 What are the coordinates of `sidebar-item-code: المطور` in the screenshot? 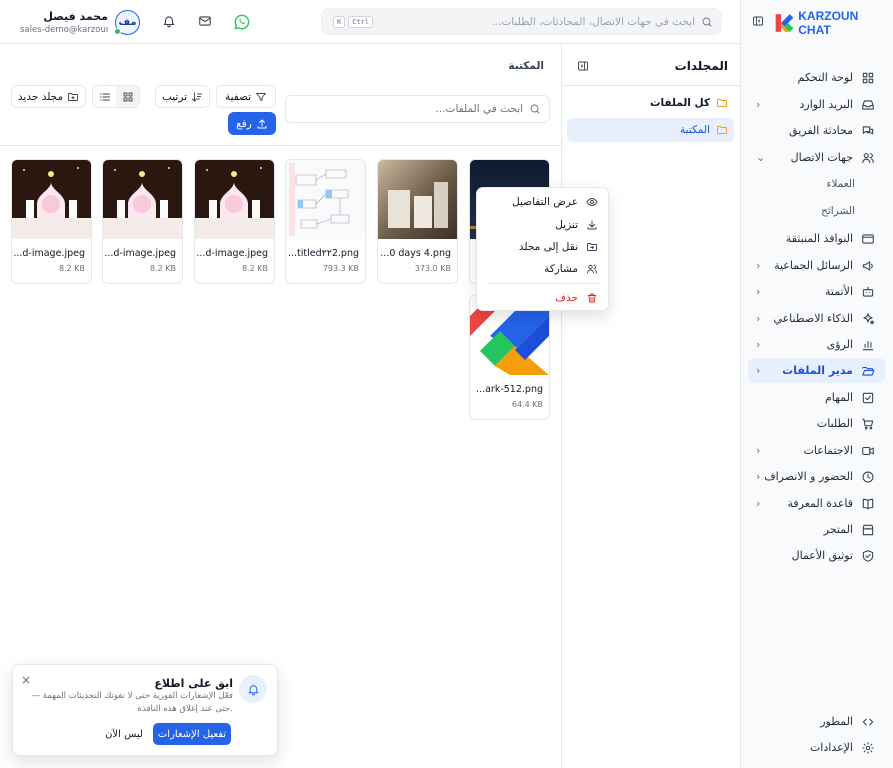 It's located at (816, 721).